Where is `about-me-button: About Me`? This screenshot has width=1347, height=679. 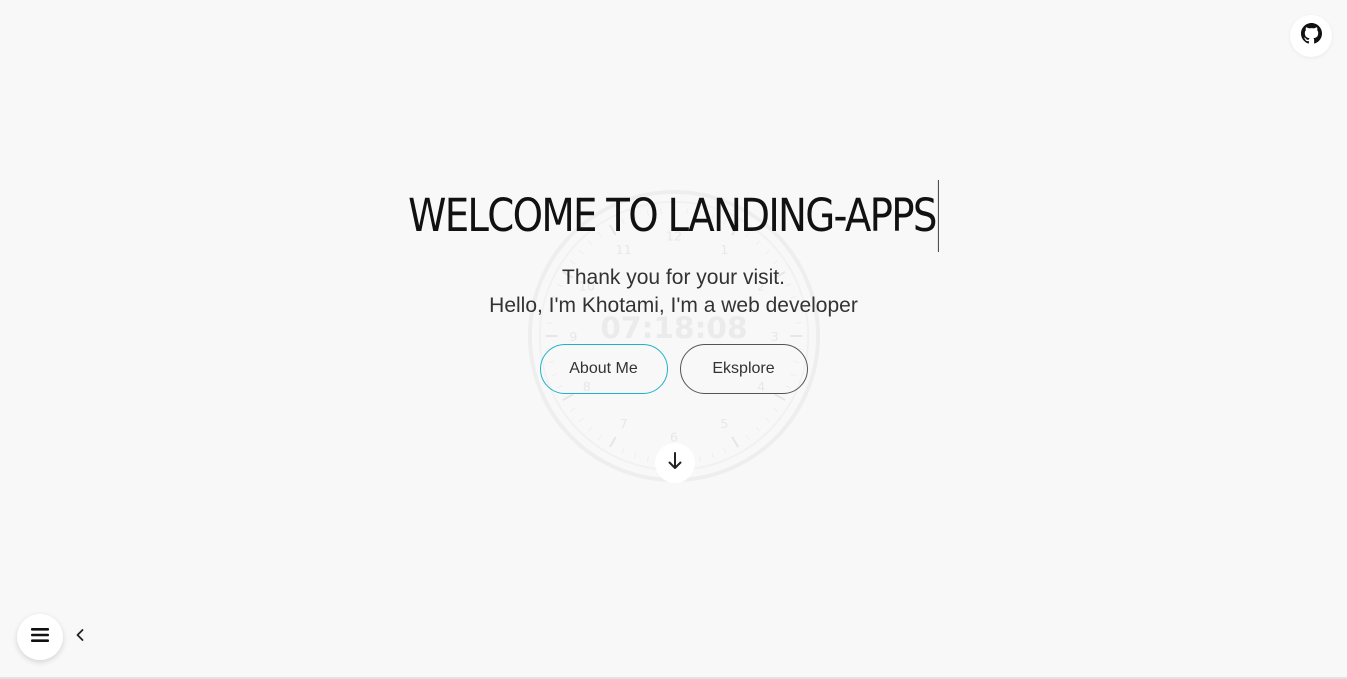 about-me-button: About Me is located at coordinates (603, 369).